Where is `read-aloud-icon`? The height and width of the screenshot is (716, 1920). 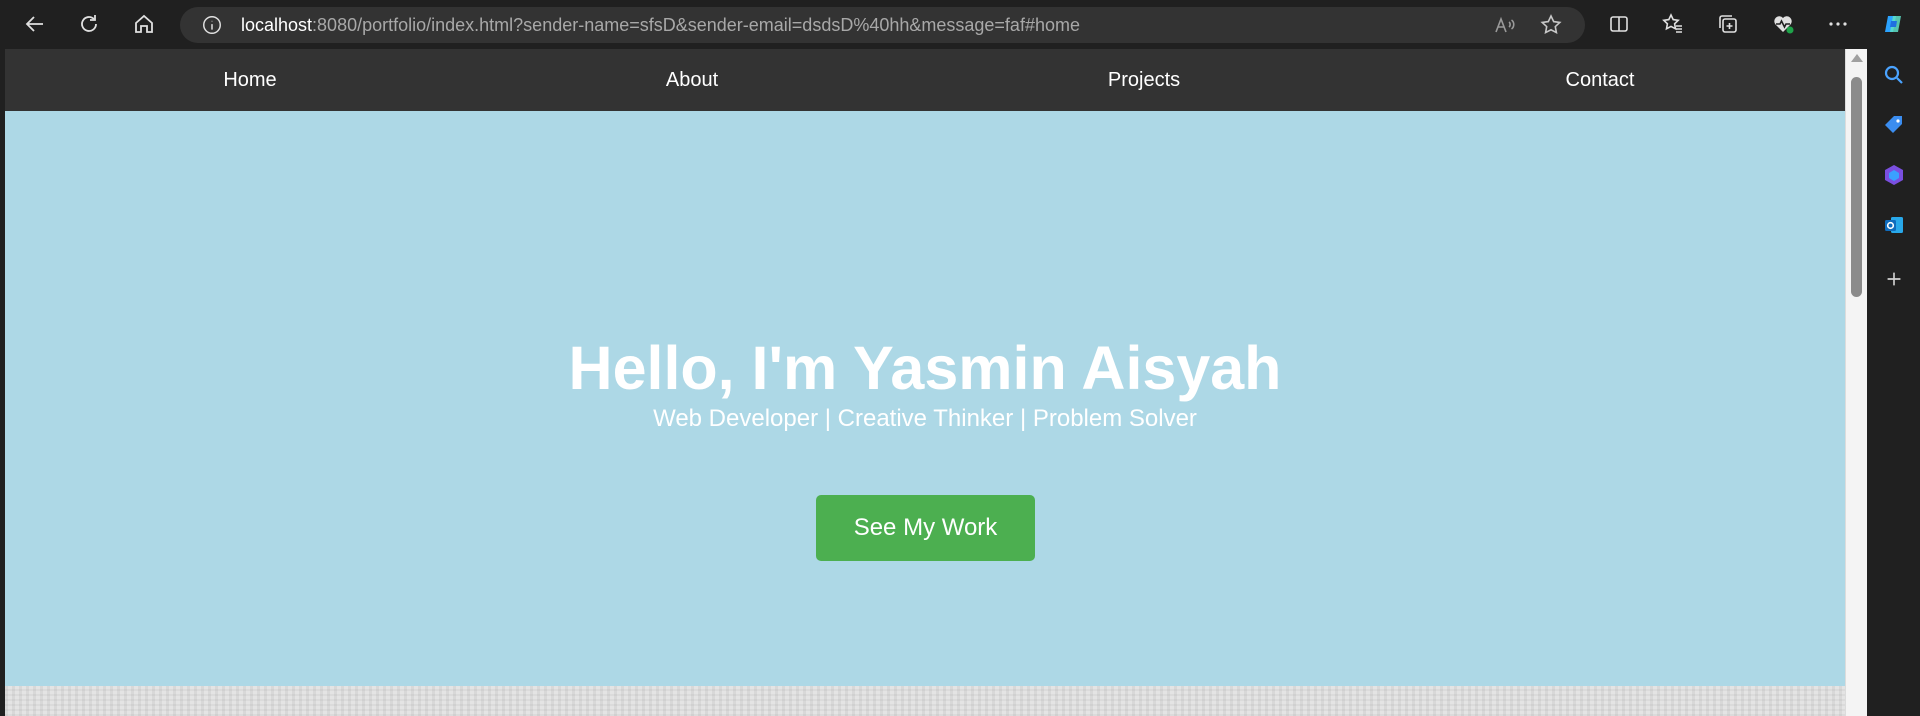 read-aloud-icon is located at coordinates (1504, 25).